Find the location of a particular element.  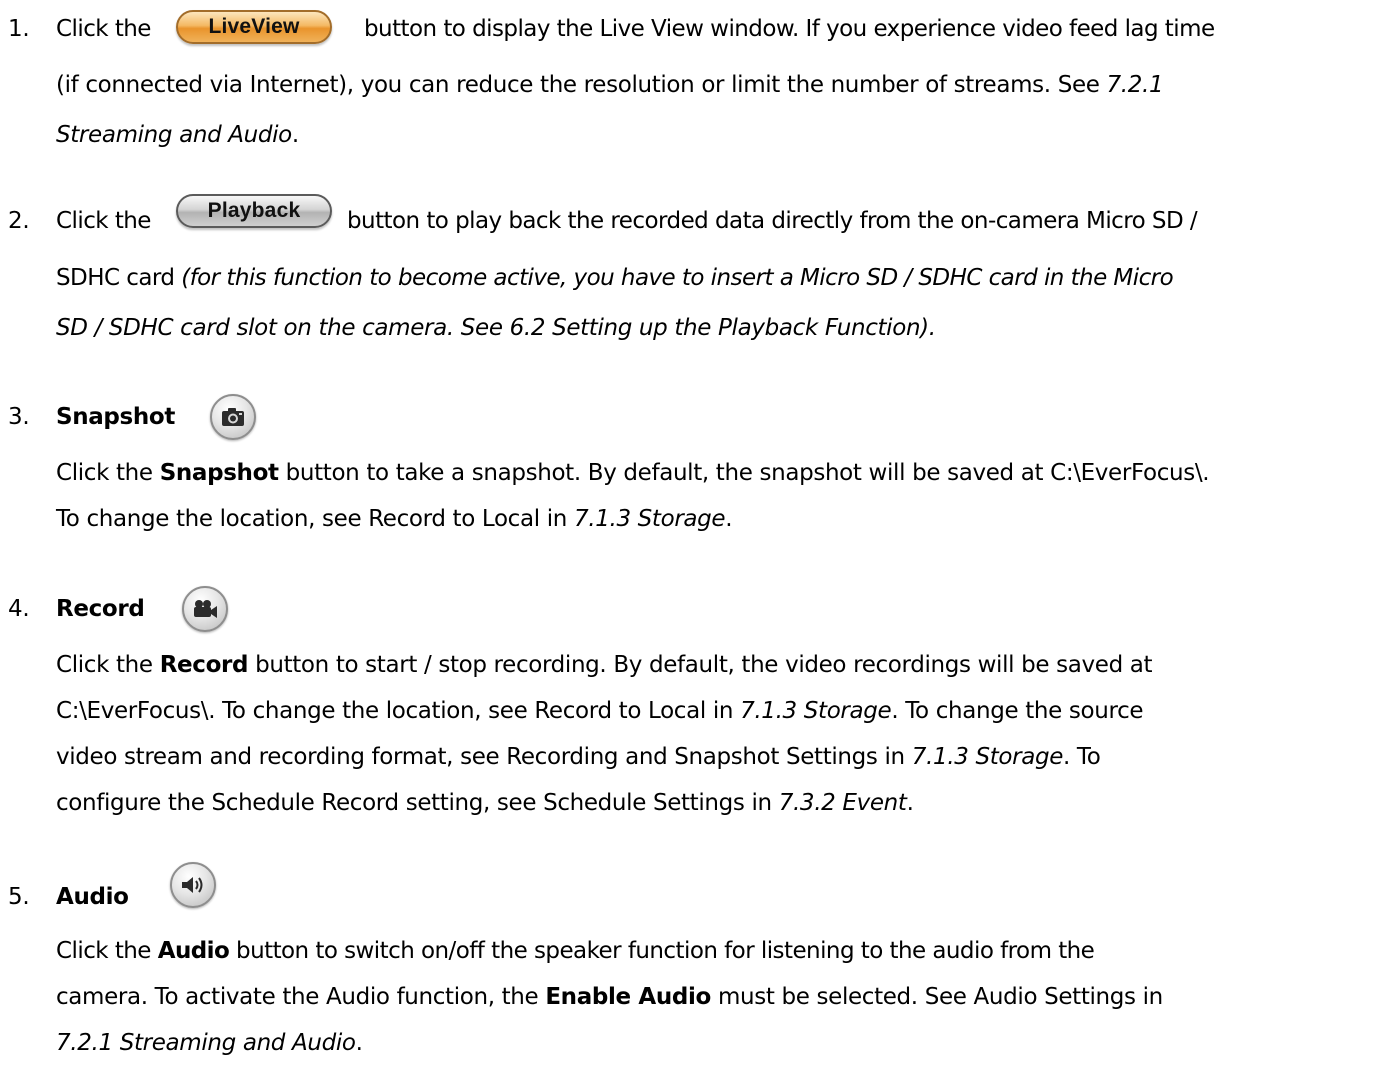

section-title-snapshot: Snapshot is located at coordinates (115, 417).